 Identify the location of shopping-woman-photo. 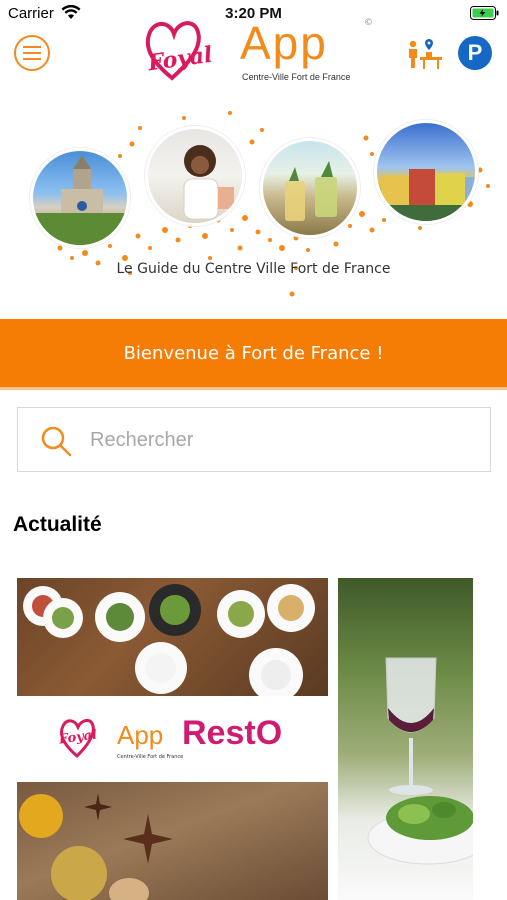
(195, 176).